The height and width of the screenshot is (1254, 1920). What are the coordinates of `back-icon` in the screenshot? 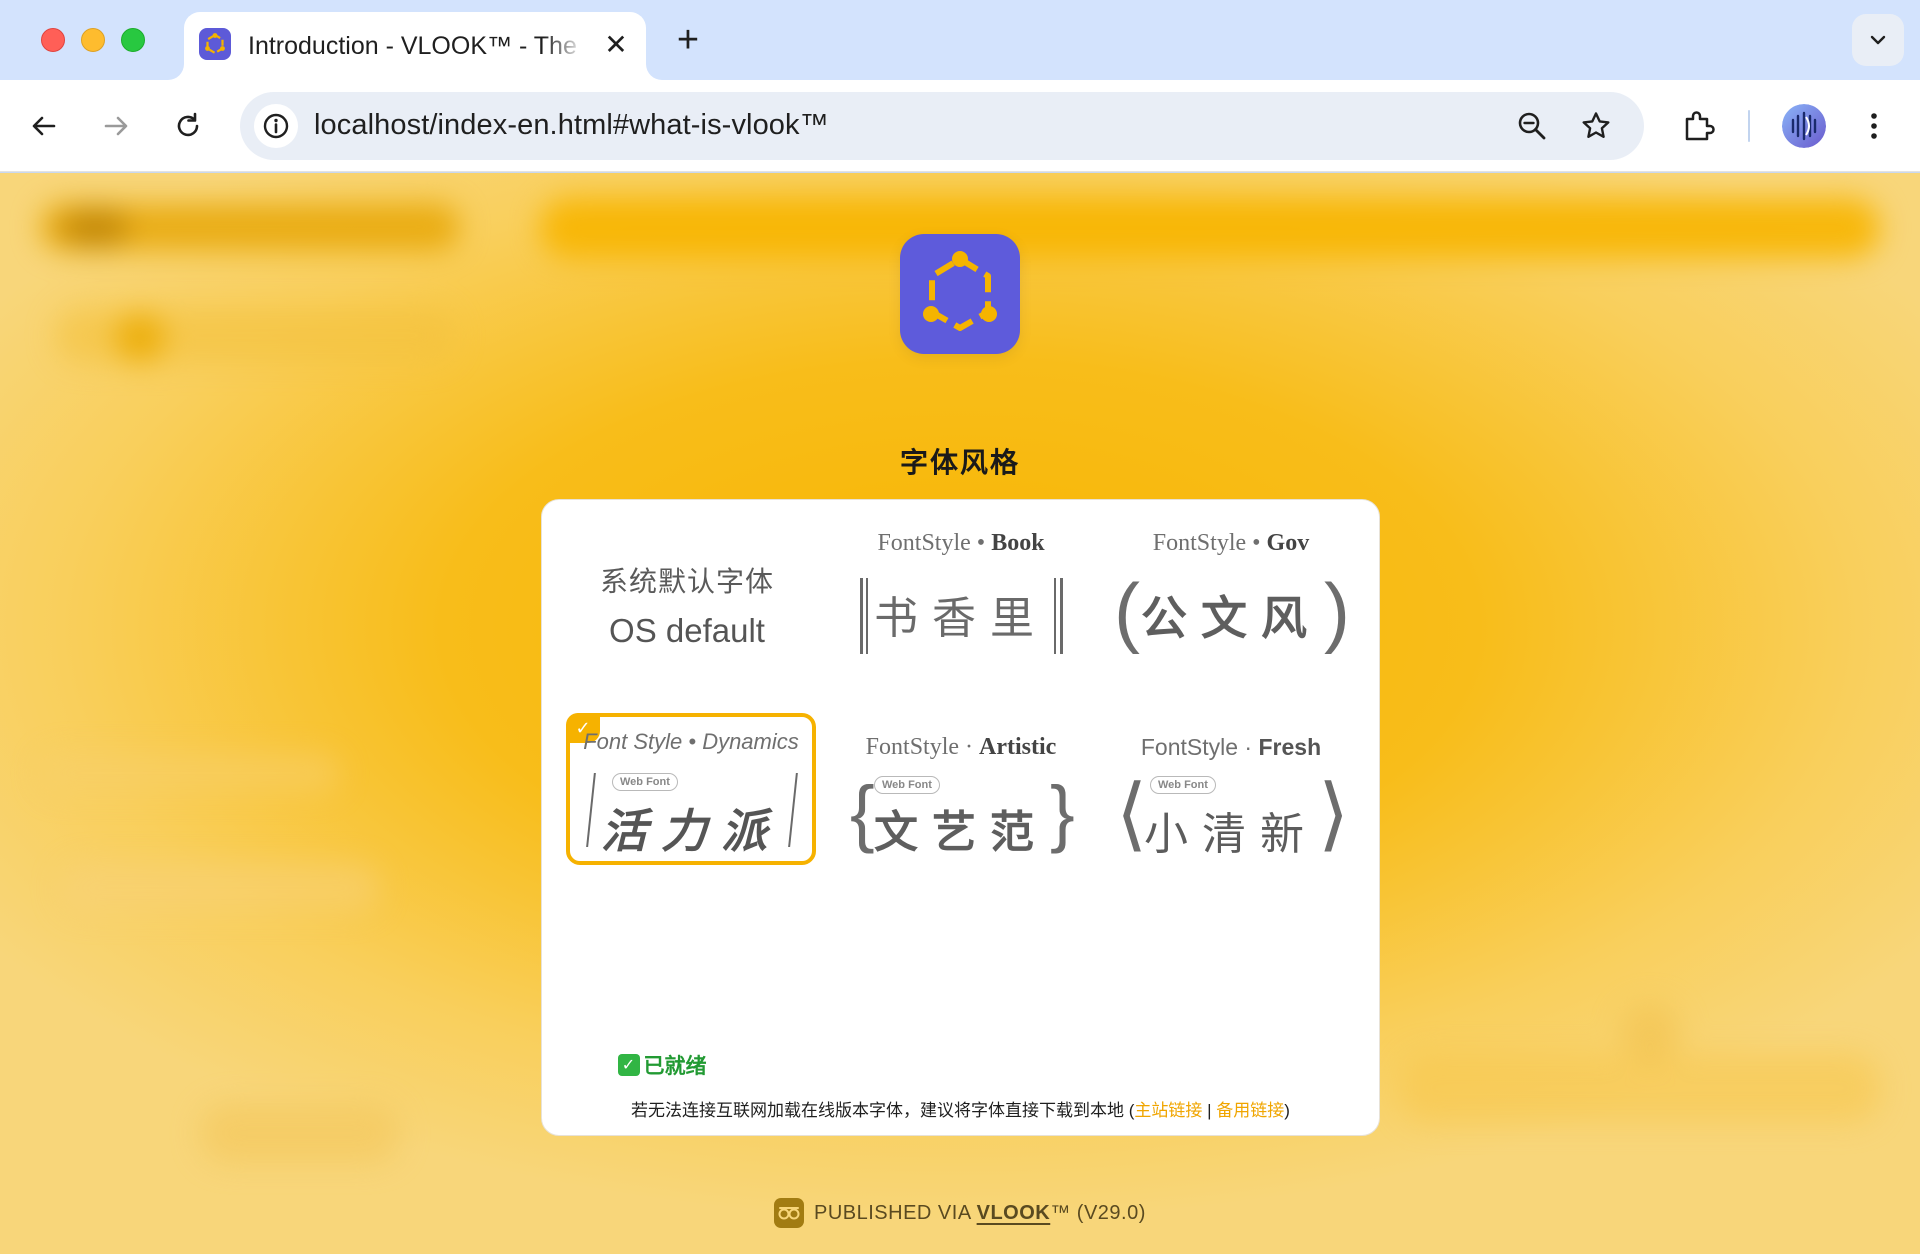 It's located at (44, 126).